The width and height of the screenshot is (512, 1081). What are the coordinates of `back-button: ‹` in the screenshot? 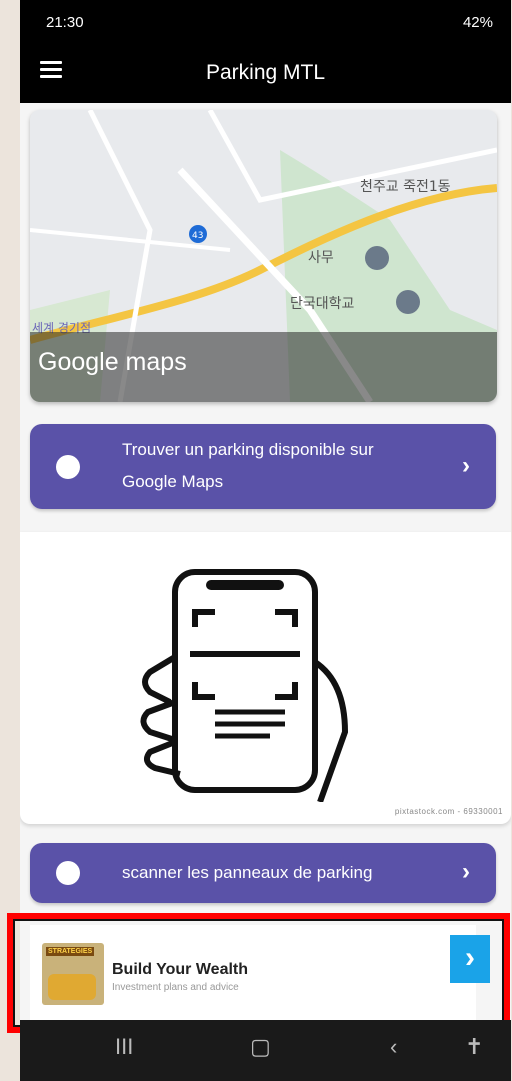 It's located at (393, 1047).